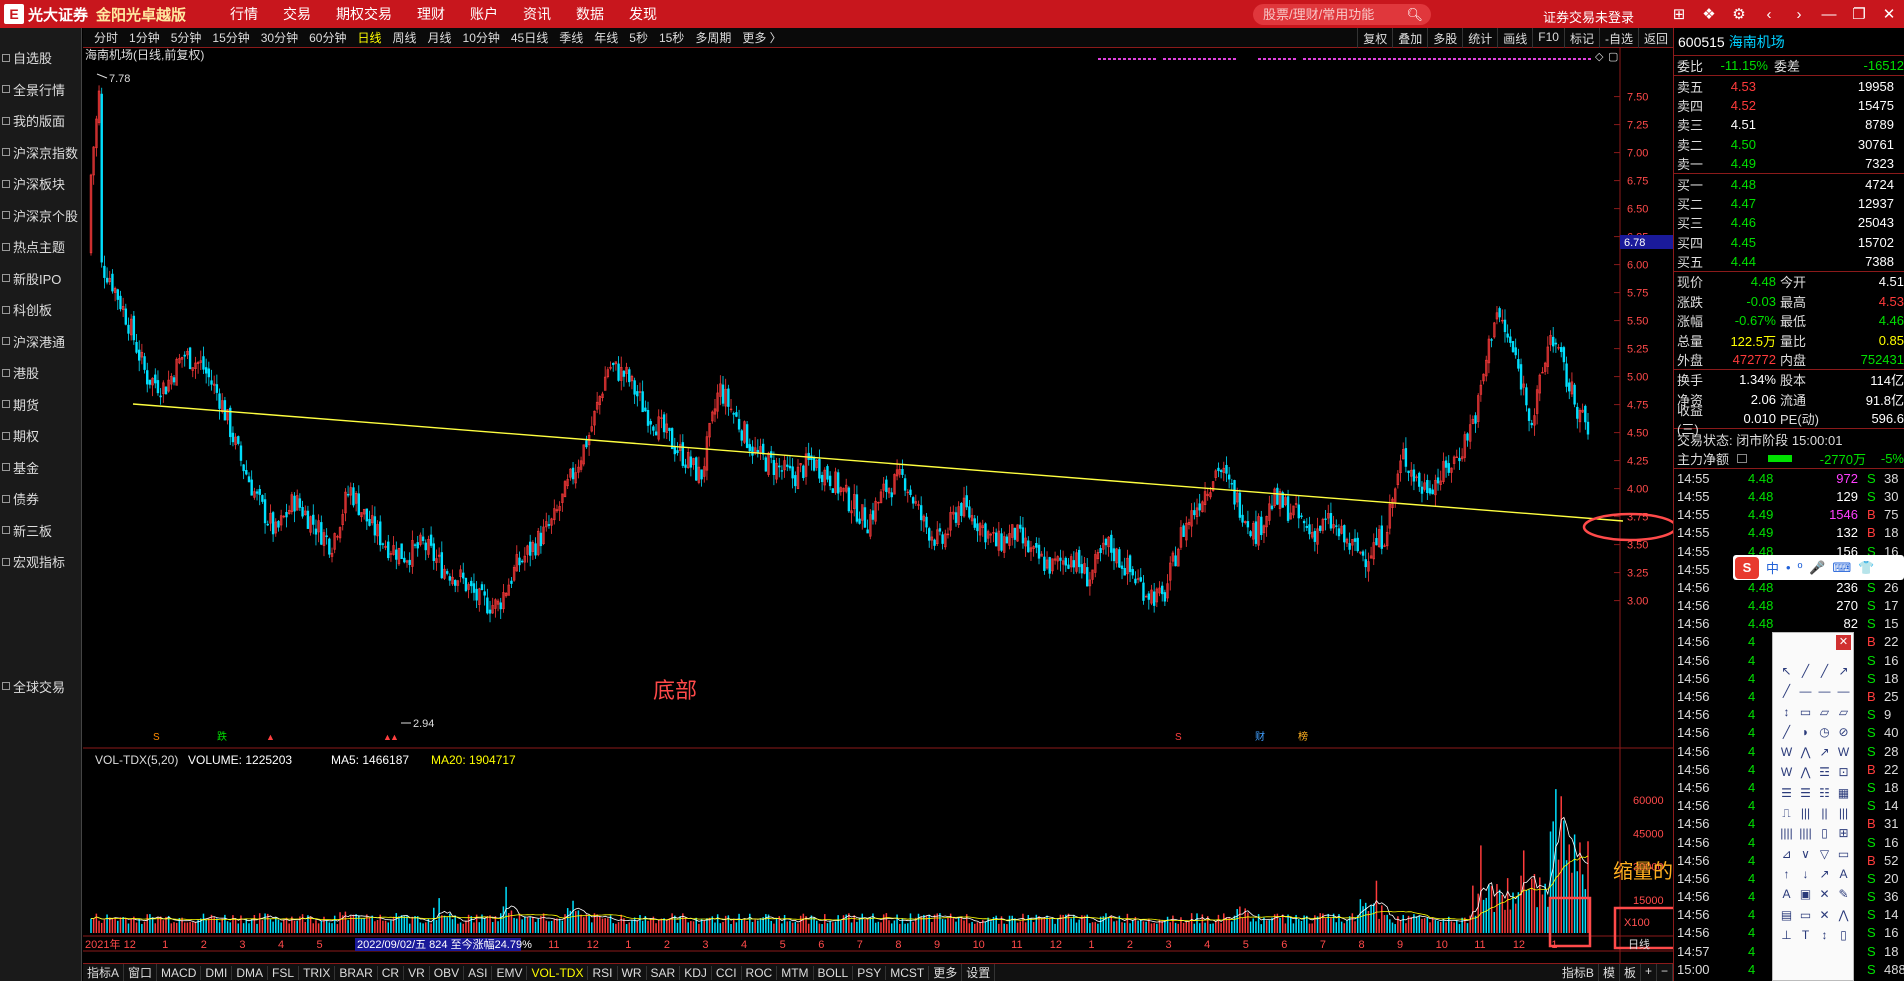 The image size is (1904, 981). I want to click on drawing-tool-icon: ▦, so click(1843, 793).